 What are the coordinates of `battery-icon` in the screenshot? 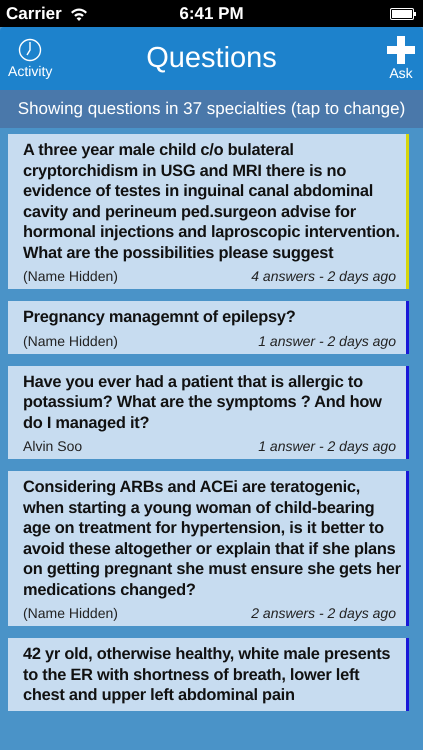 It's located at (403, 14).